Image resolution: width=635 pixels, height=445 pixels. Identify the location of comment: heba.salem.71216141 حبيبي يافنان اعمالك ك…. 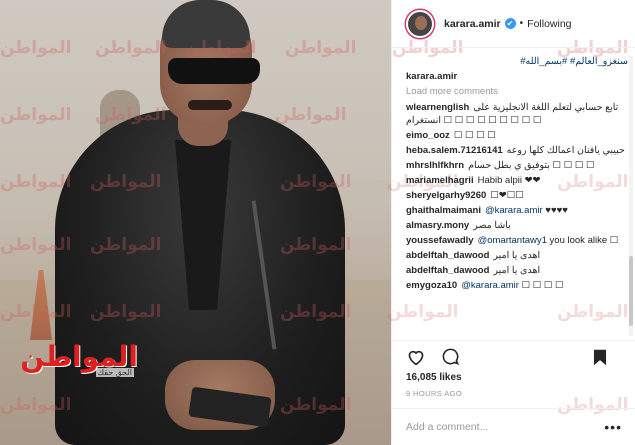
(517, 150).